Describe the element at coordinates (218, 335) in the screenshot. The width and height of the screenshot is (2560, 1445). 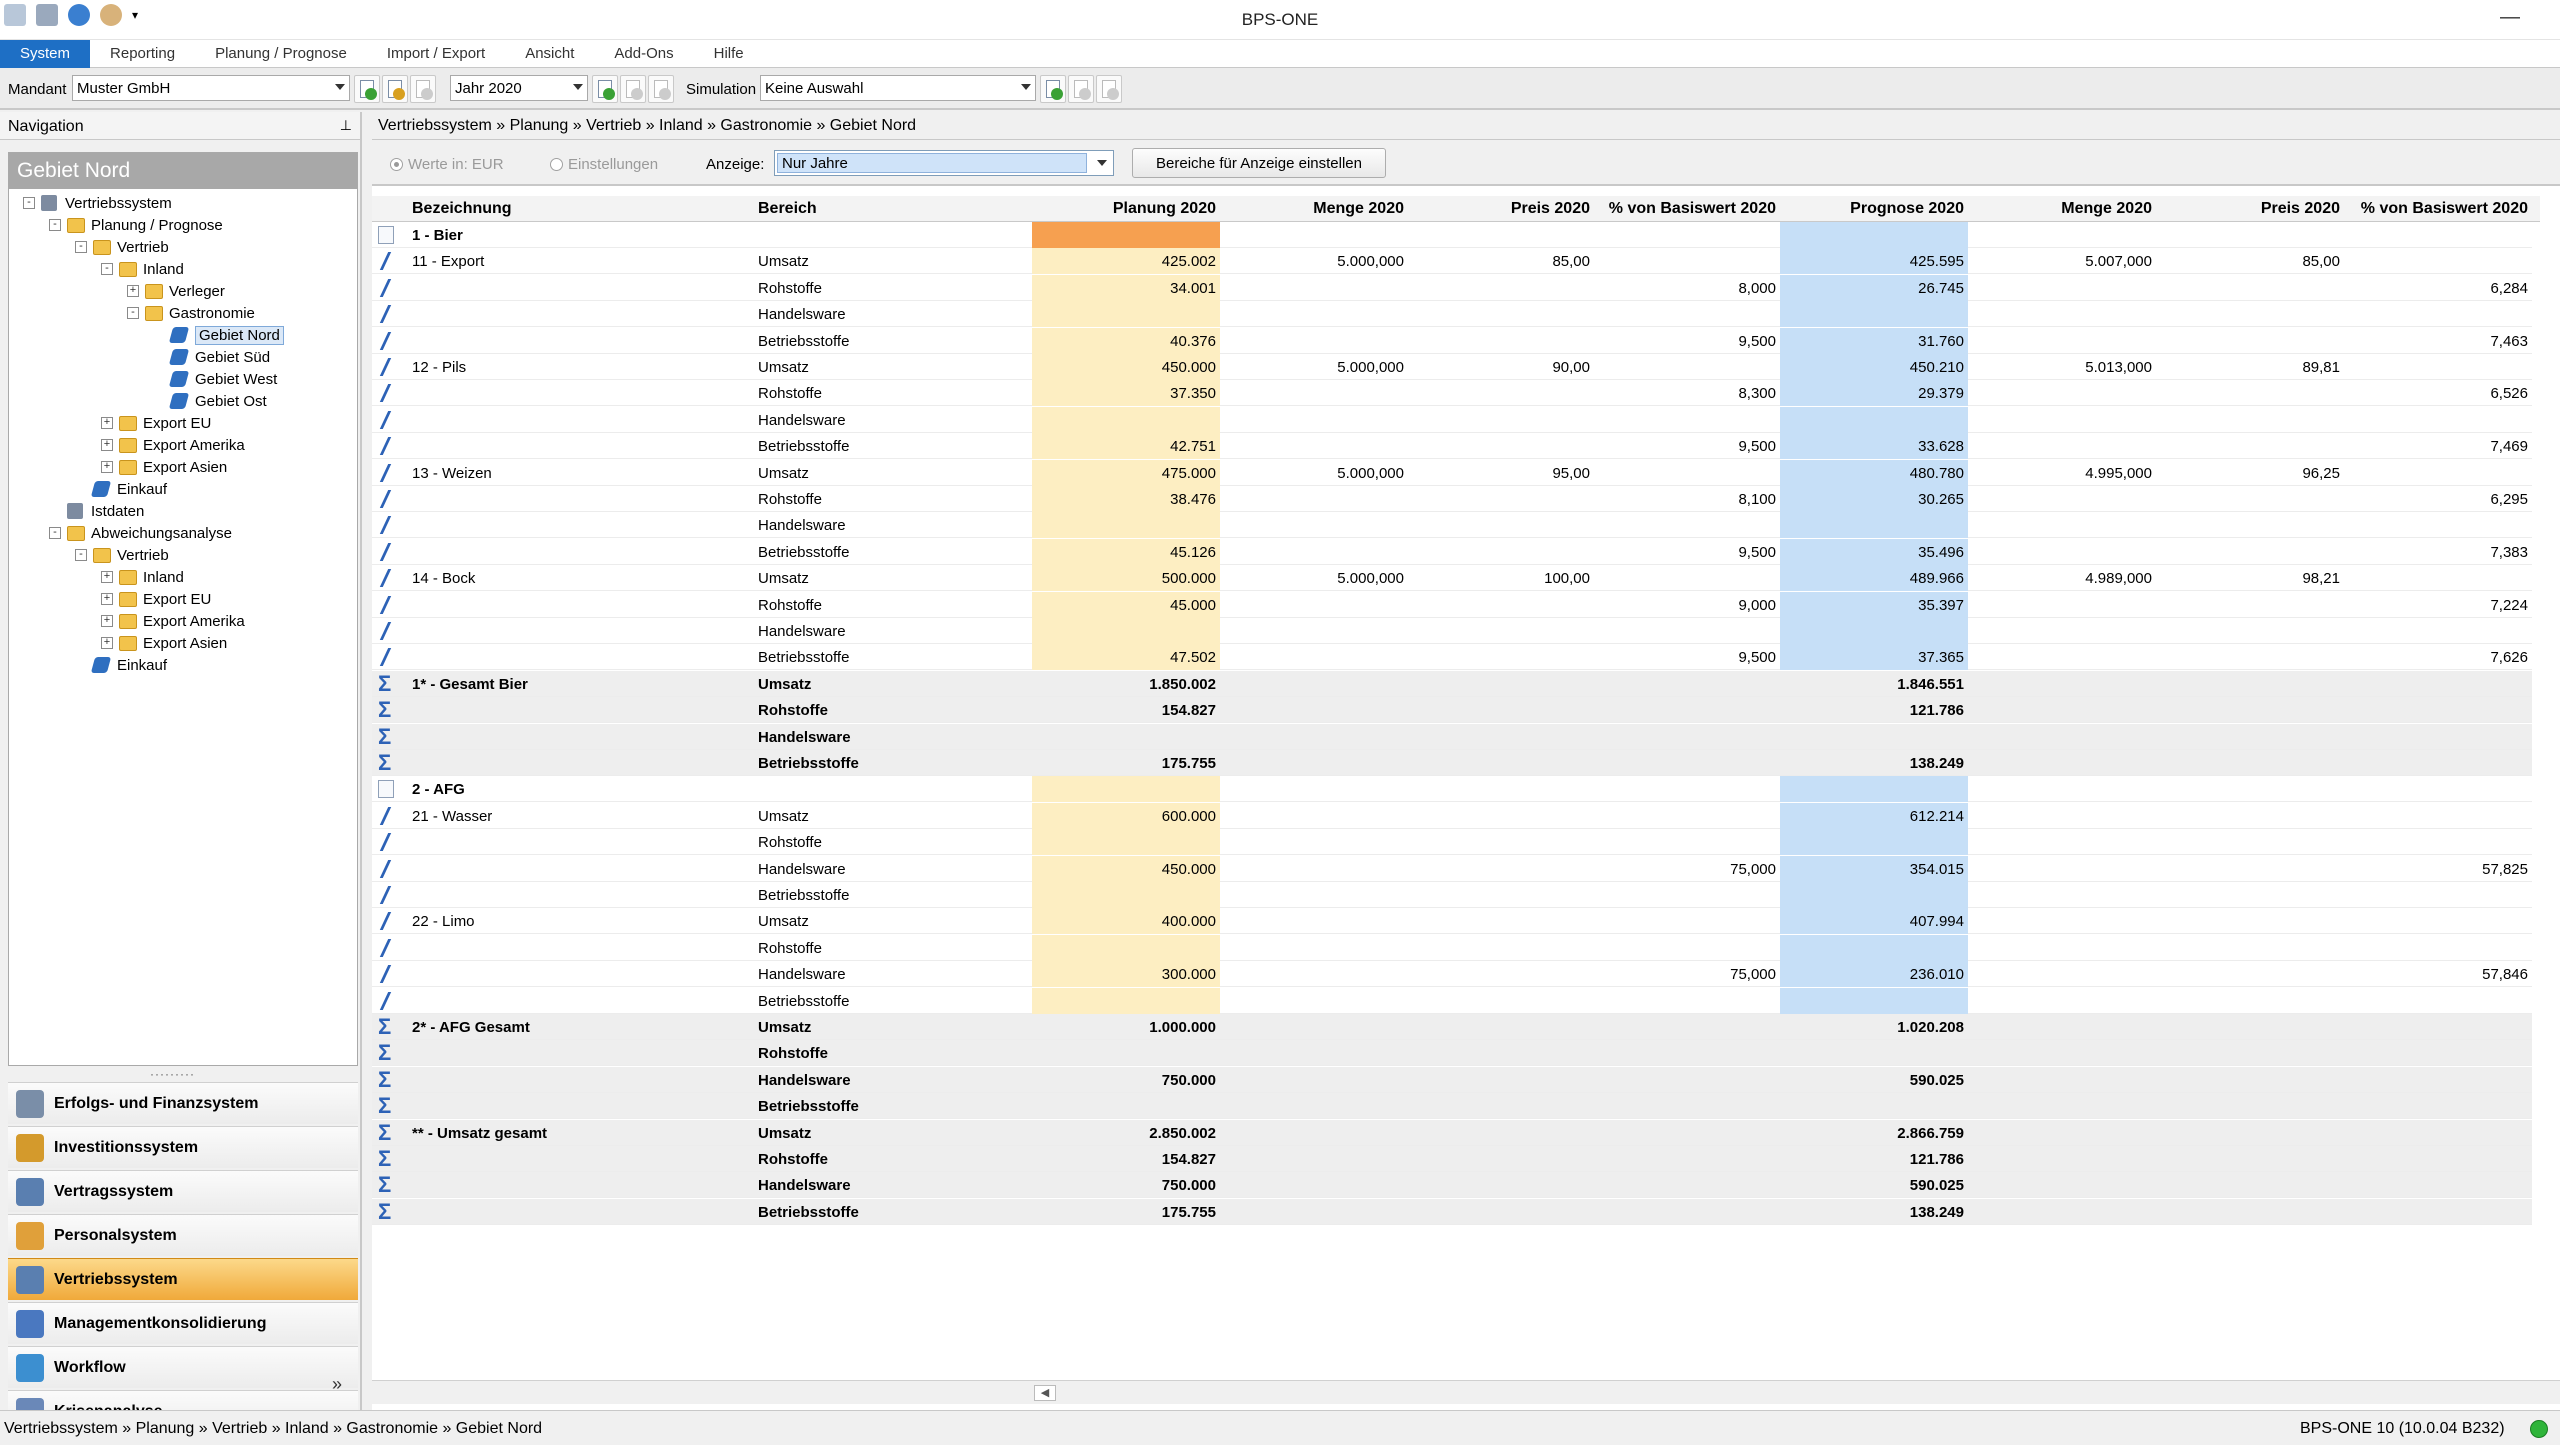
I see `tree-node: Gebiet Nord` at that location.